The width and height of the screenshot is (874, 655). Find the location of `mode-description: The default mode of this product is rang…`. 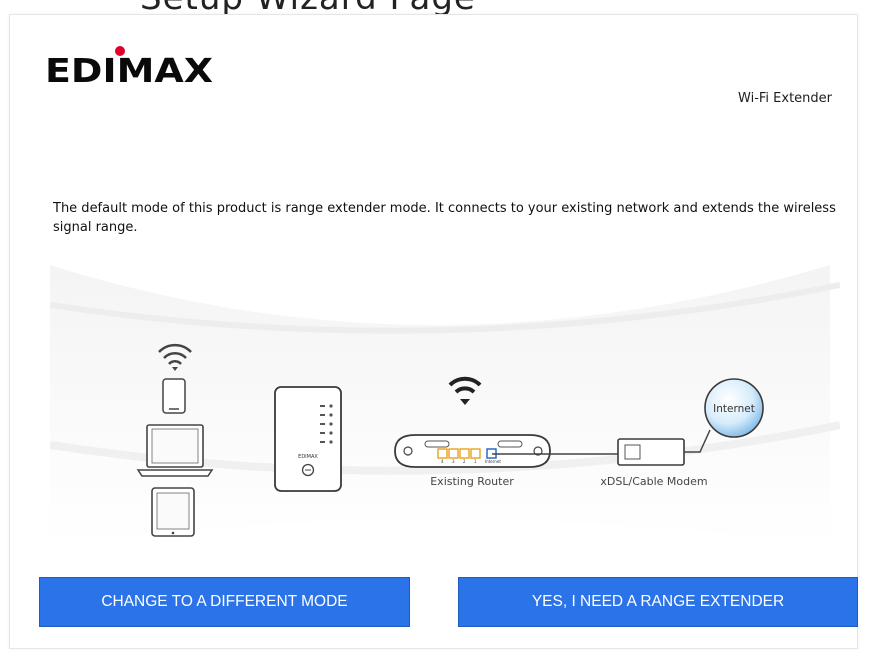

mode-description: The default mode of this product is rang… is located at coordinates (444, 218).